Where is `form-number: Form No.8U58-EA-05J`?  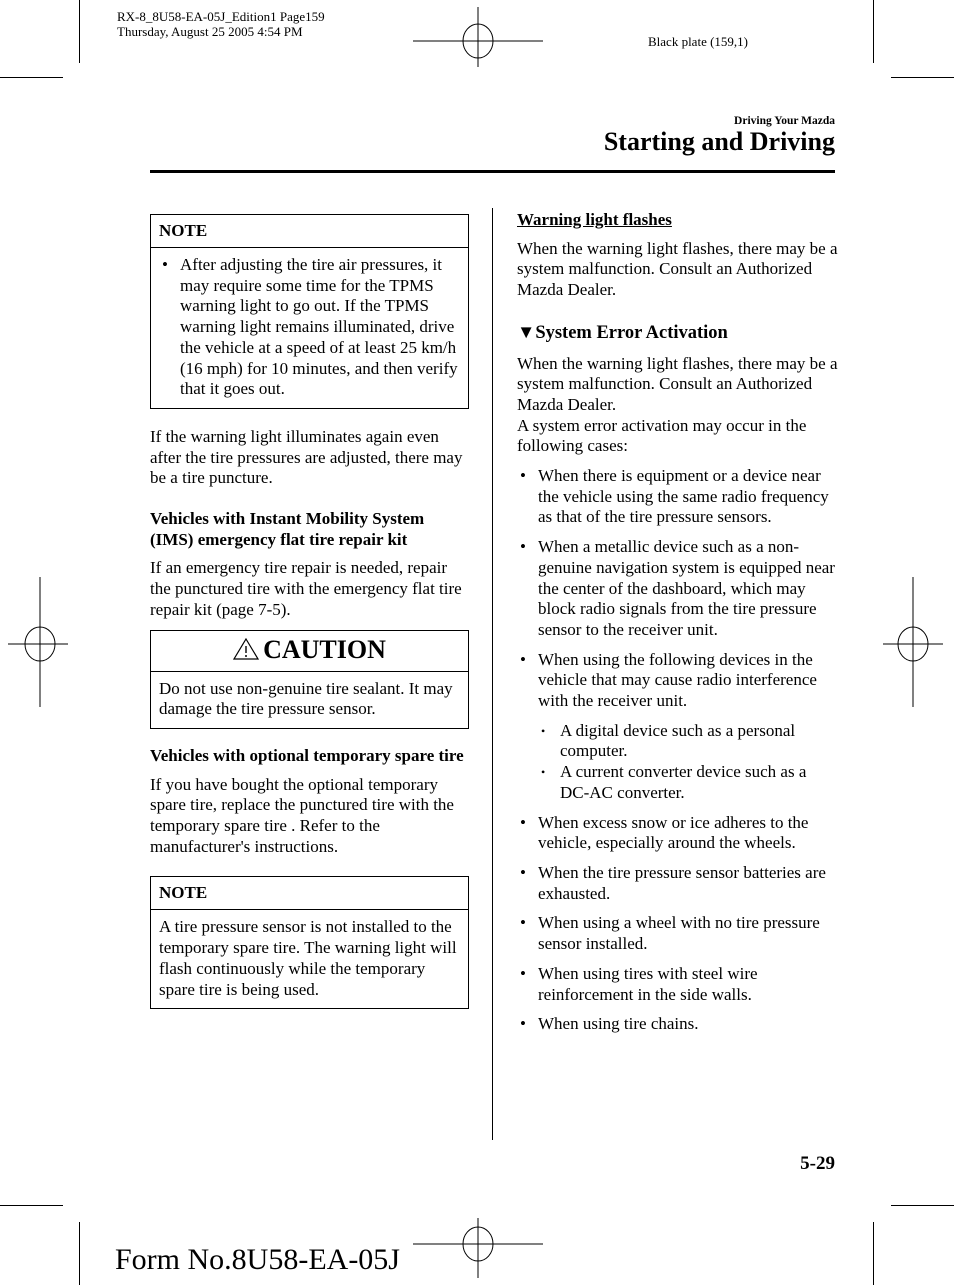
form-number: Form No.8U58-EA-05J is located at coordinates (257, 1259).